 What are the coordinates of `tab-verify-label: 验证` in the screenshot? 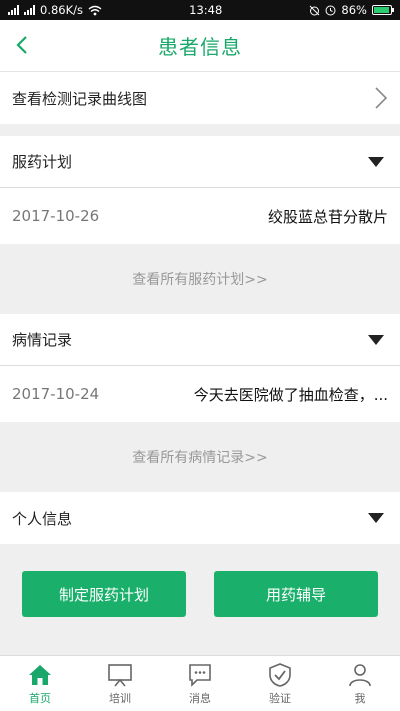 It's located at (280, 698).